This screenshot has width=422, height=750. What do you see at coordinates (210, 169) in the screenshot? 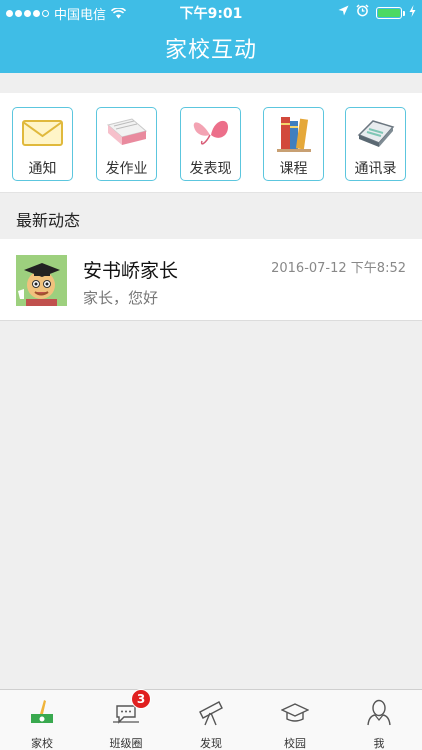
I see `shortcut-label: 发表现` at bounding box center [210, 169].